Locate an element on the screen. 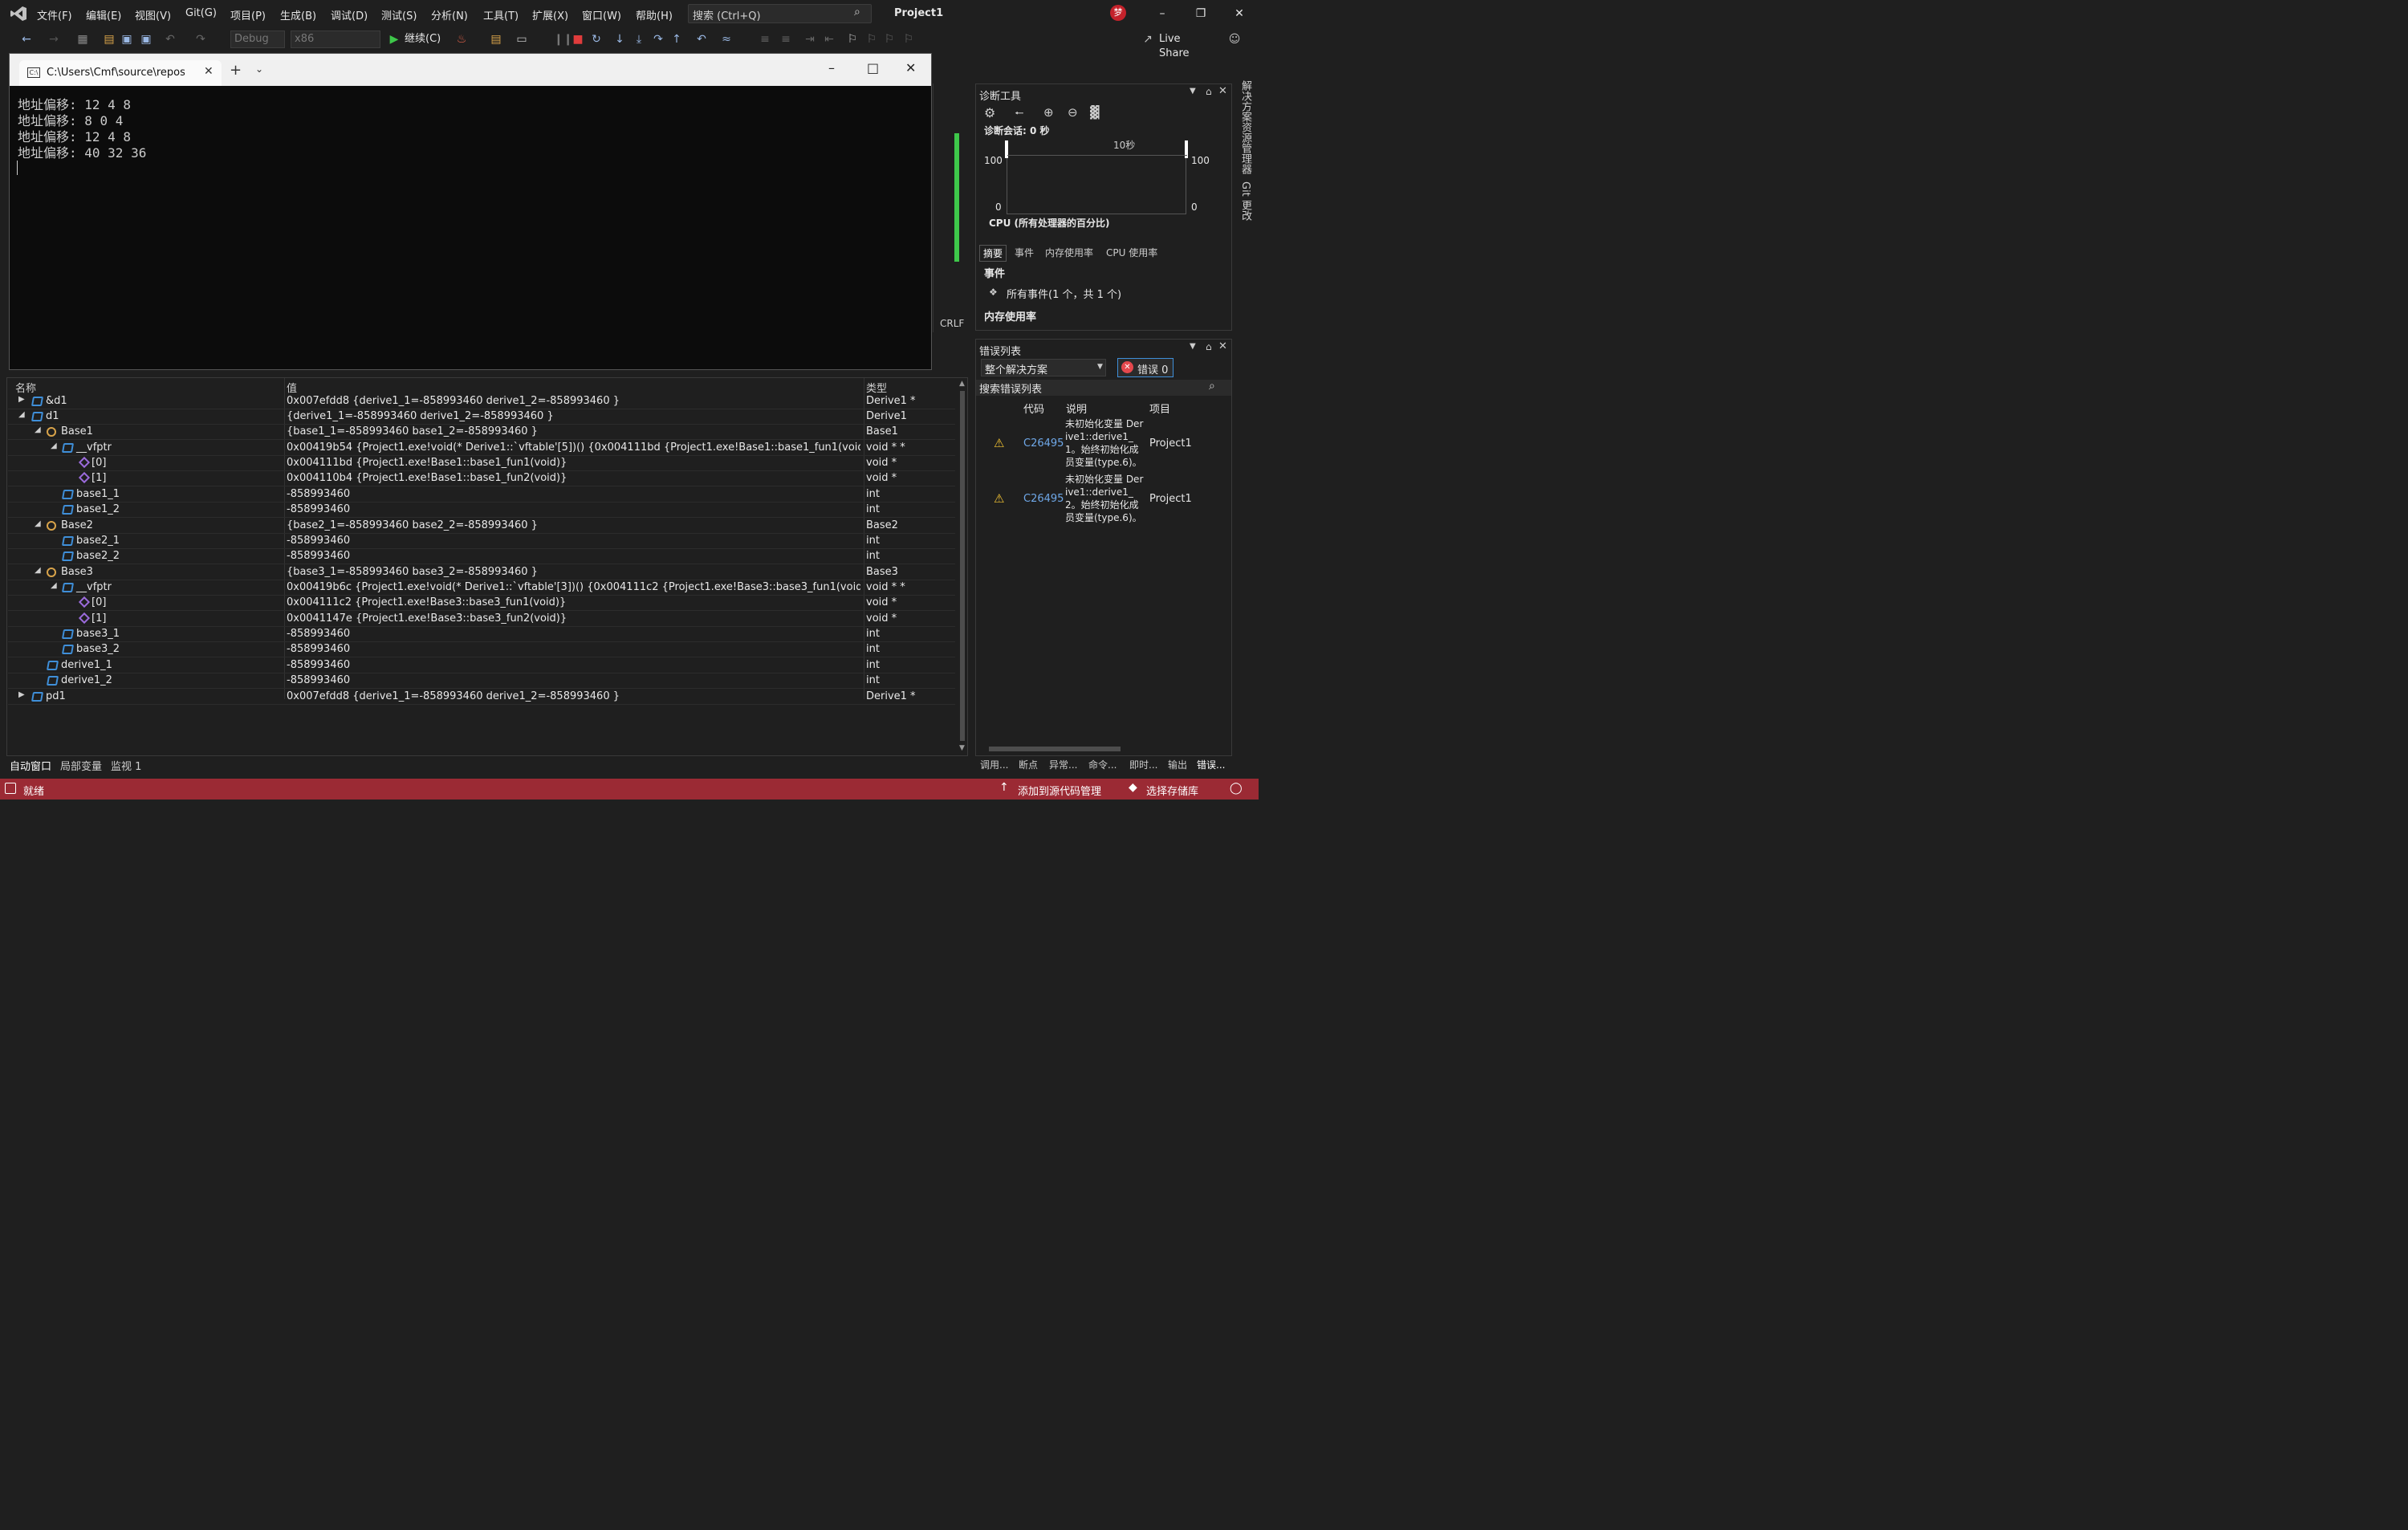  redo-icon: ↷ is located at coordinates (200, 39).